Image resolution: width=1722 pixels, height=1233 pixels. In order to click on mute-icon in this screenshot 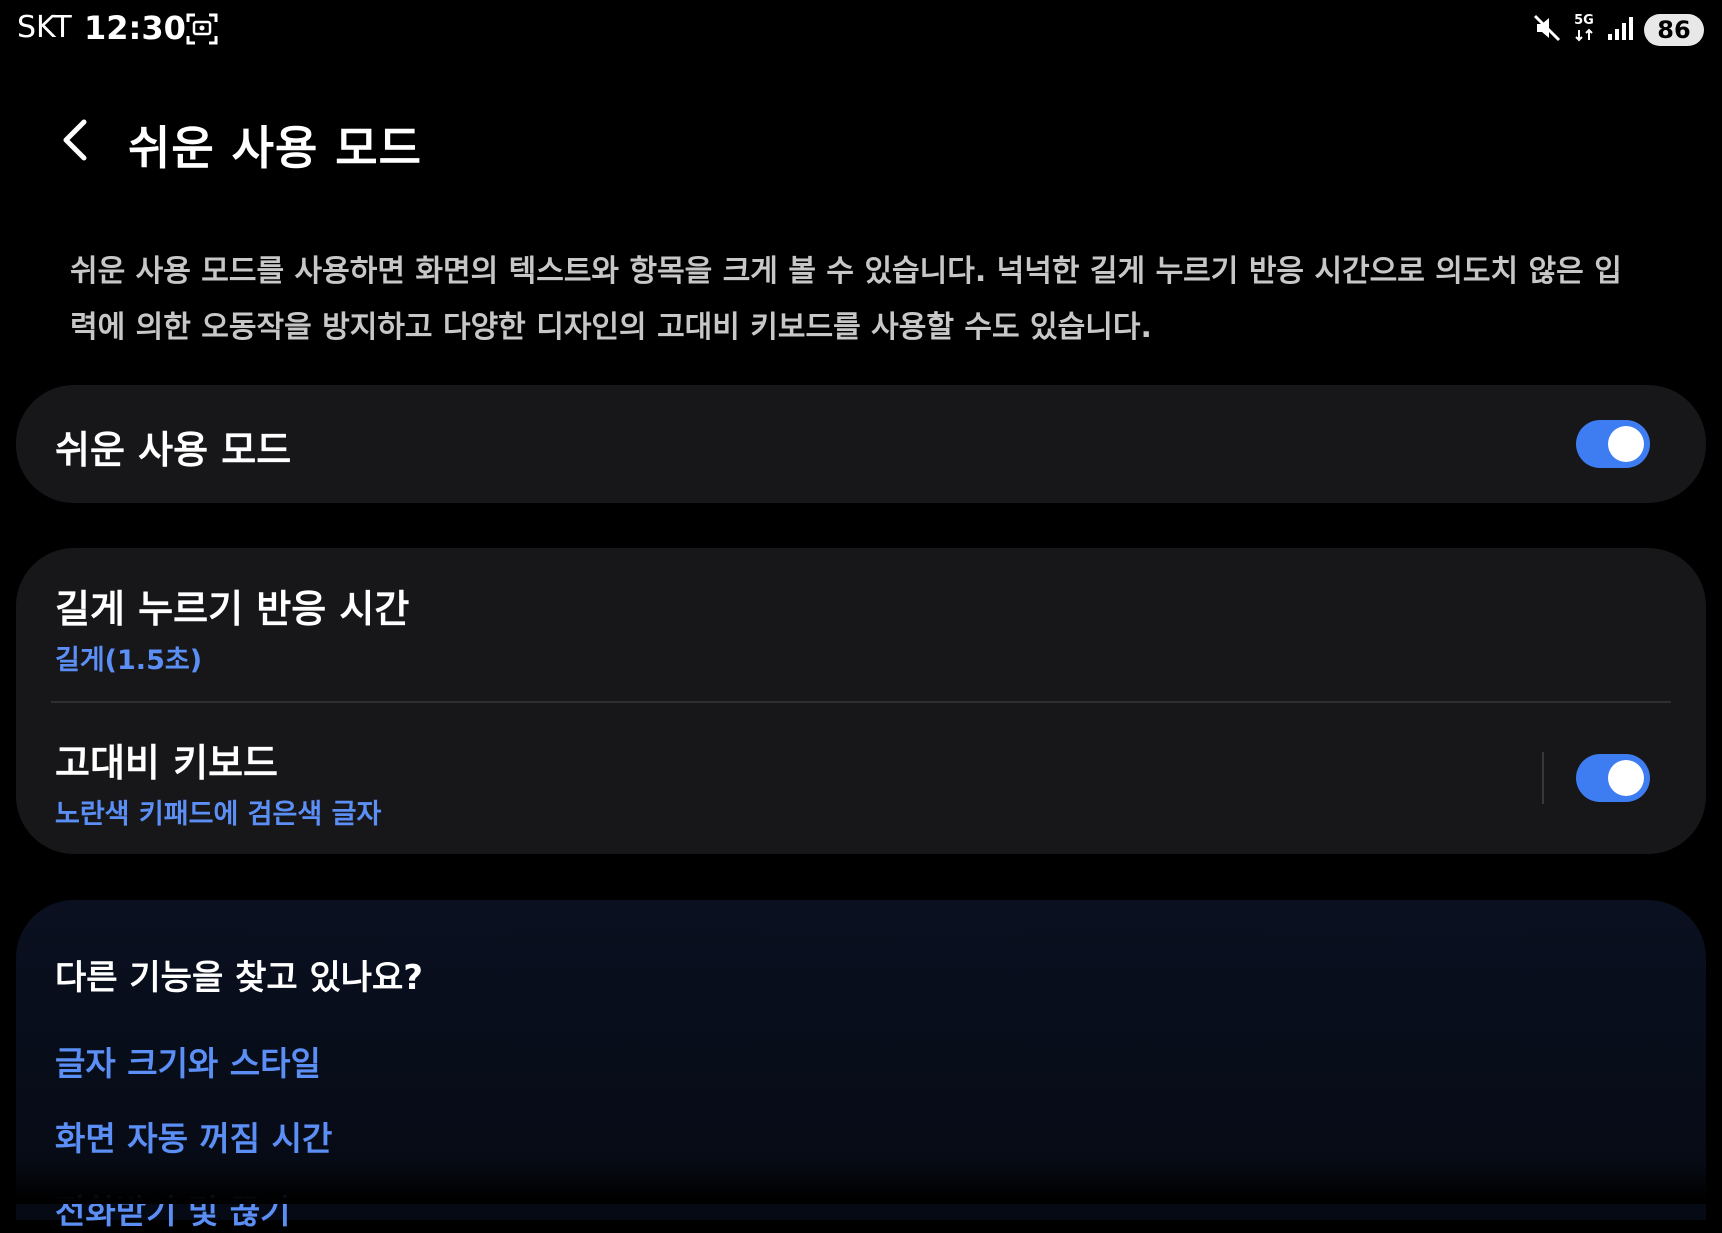, I will do `click(1547, 30)`.